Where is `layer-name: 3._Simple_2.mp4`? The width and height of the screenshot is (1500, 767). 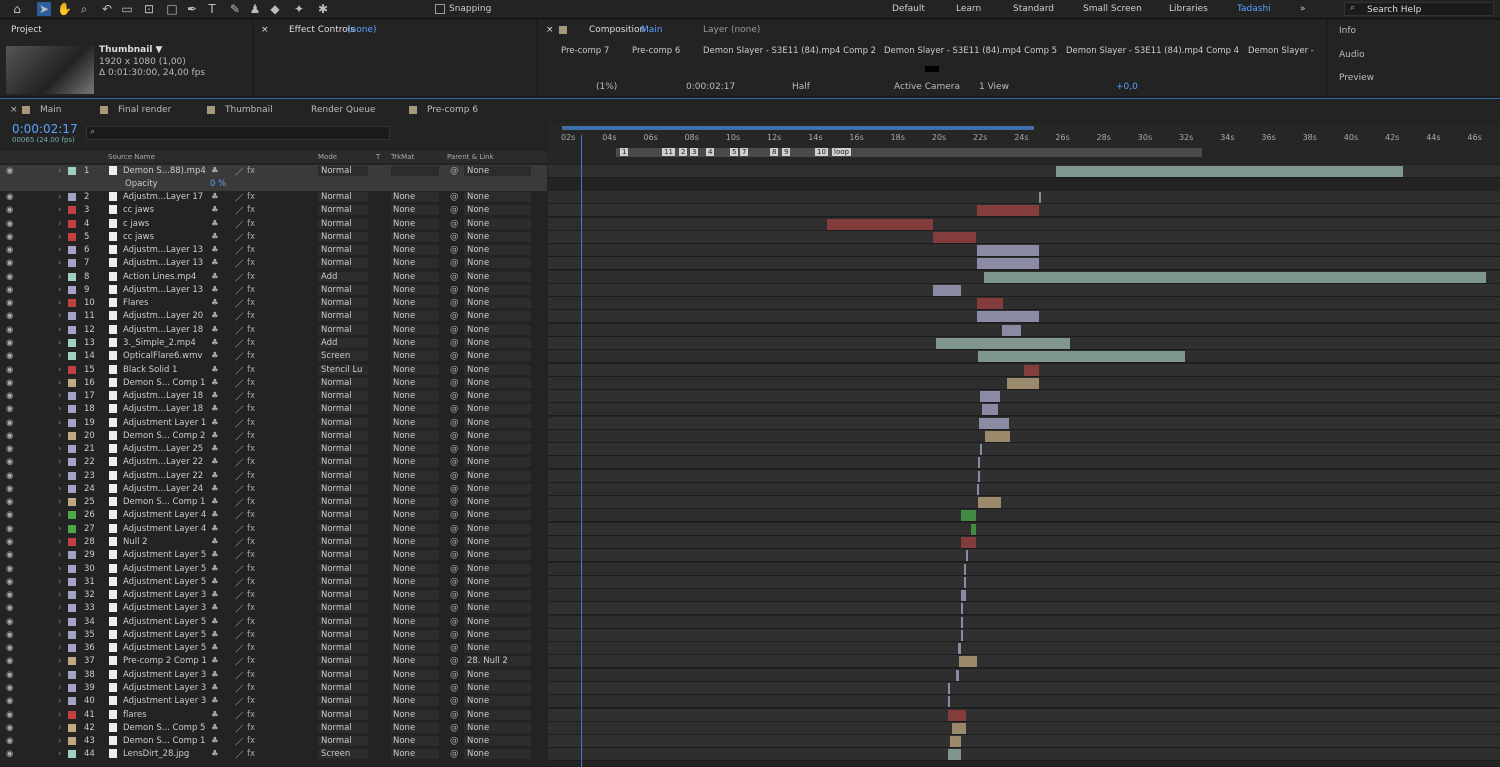
layer-name: 3._Simple_2.mp4 is located at coordinates (159, 343).